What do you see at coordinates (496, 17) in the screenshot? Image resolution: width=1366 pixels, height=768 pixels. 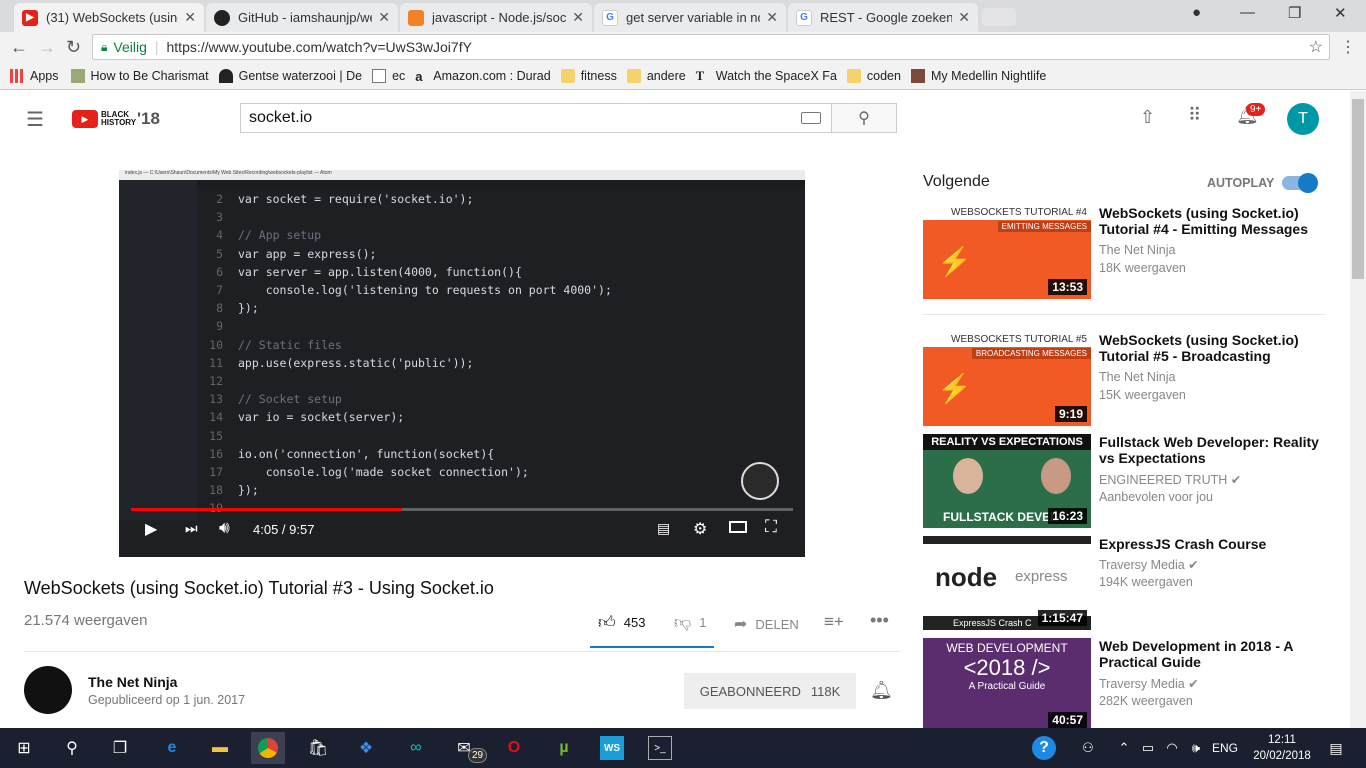 I see `browser-tab-stackoverflow: javascript - Node.js/sock ✕` at bounding box center [496, 17].